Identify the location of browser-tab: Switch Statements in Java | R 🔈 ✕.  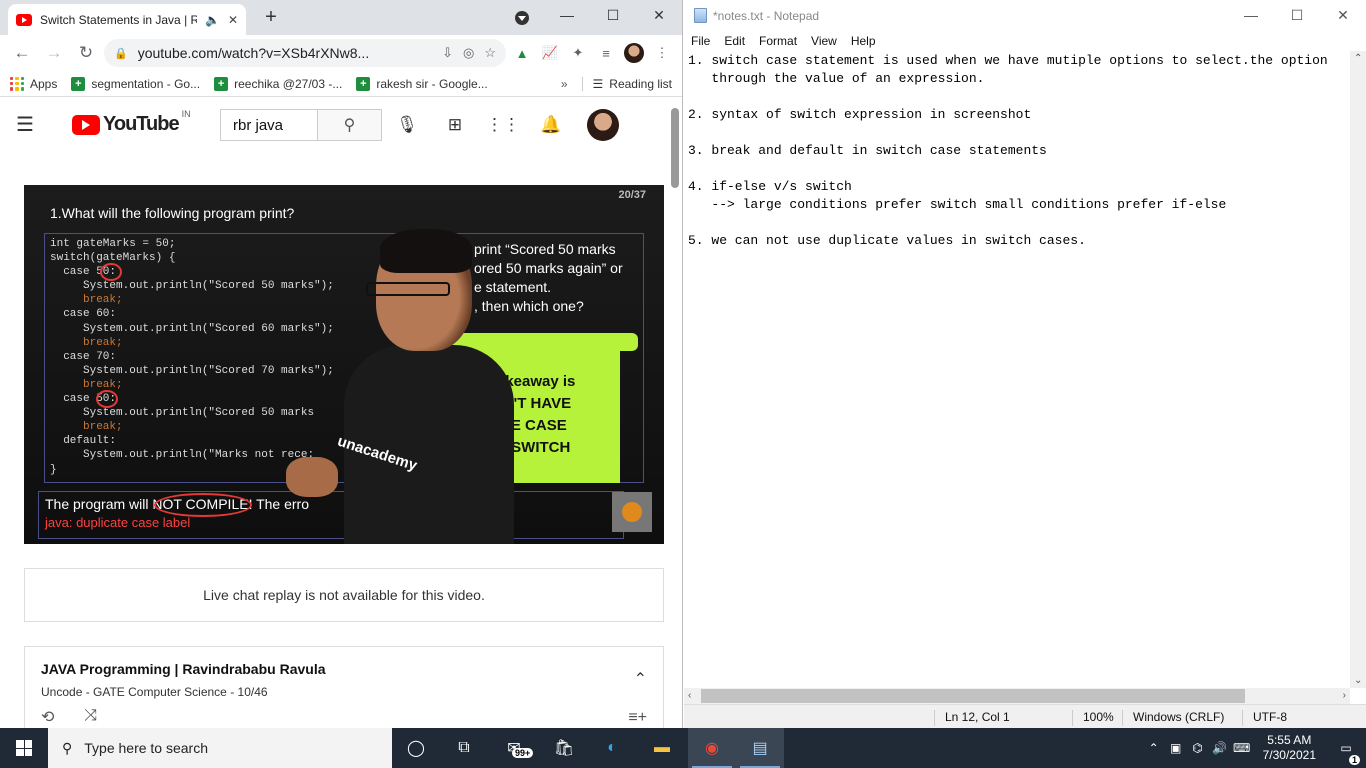
(127, 19).